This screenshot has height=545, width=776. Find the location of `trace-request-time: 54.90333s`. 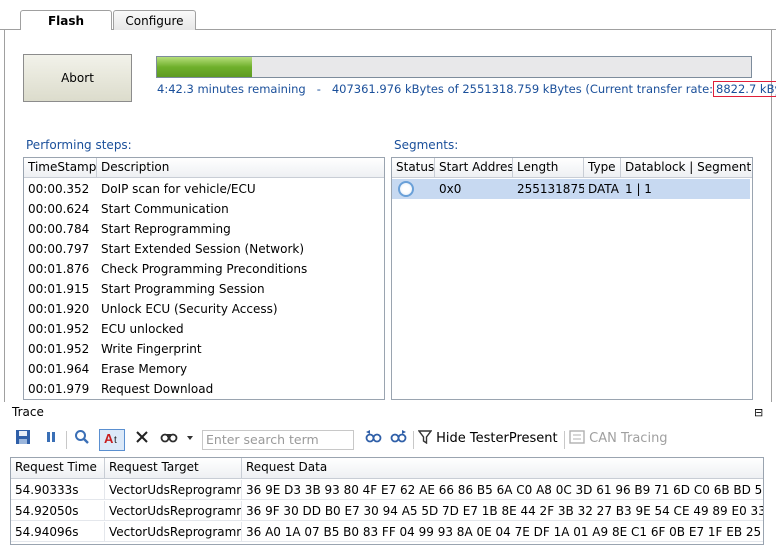

trace-request-time: 54.90333s is located at coordinates (58, 490).